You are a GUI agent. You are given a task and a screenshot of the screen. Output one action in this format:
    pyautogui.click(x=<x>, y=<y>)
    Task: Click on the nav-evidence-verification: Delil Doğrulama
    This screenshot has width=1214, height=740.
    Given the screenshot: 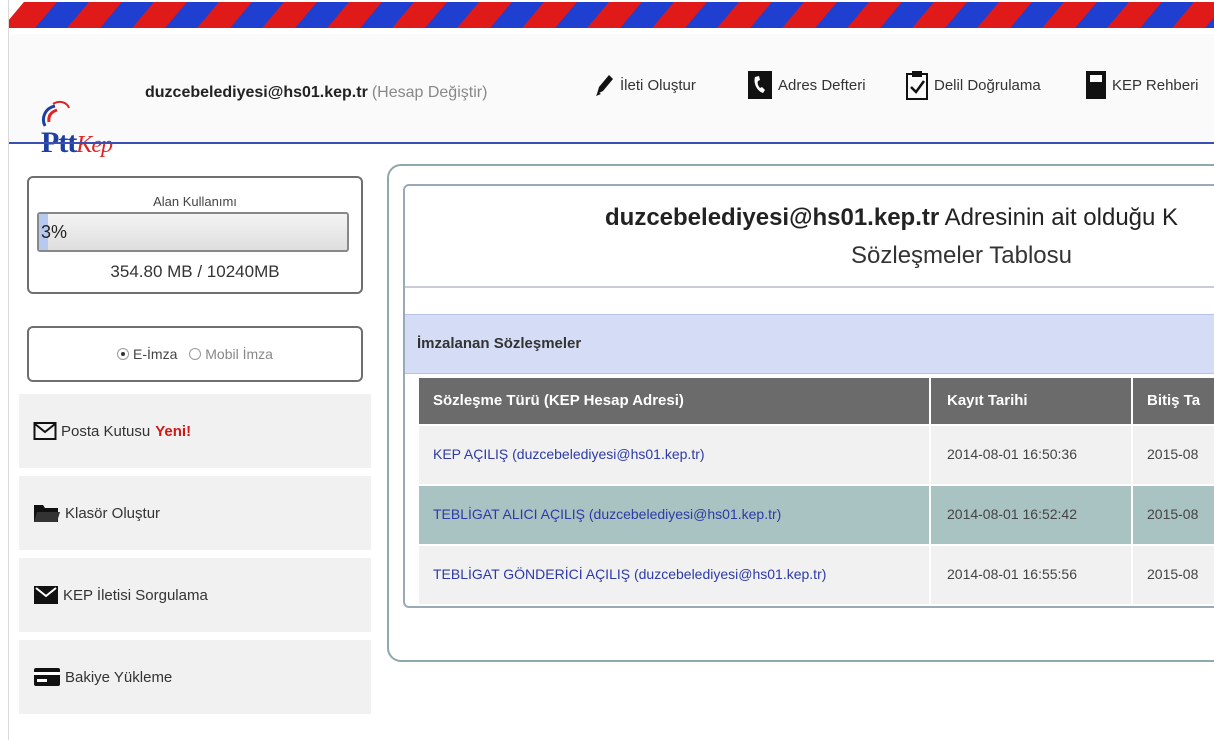 What is the action you would take?
    pyautogui.click(x=973, y=85)
    